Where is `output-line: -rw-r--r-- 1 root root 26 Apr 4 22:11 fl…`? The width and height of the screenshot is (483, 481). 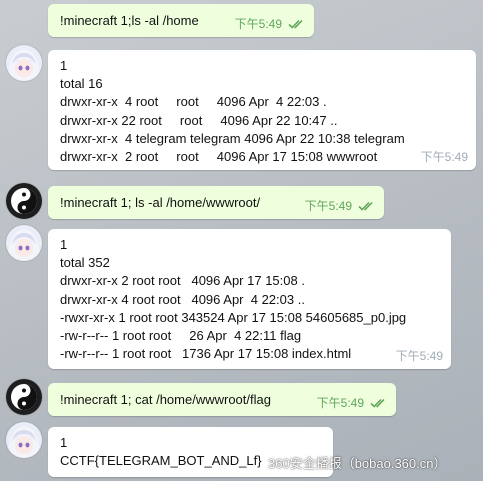
output-line: -rw-r--r-- 1 root root 26 Apr 4 22:11 fl… is located at coordinates (181, 336).